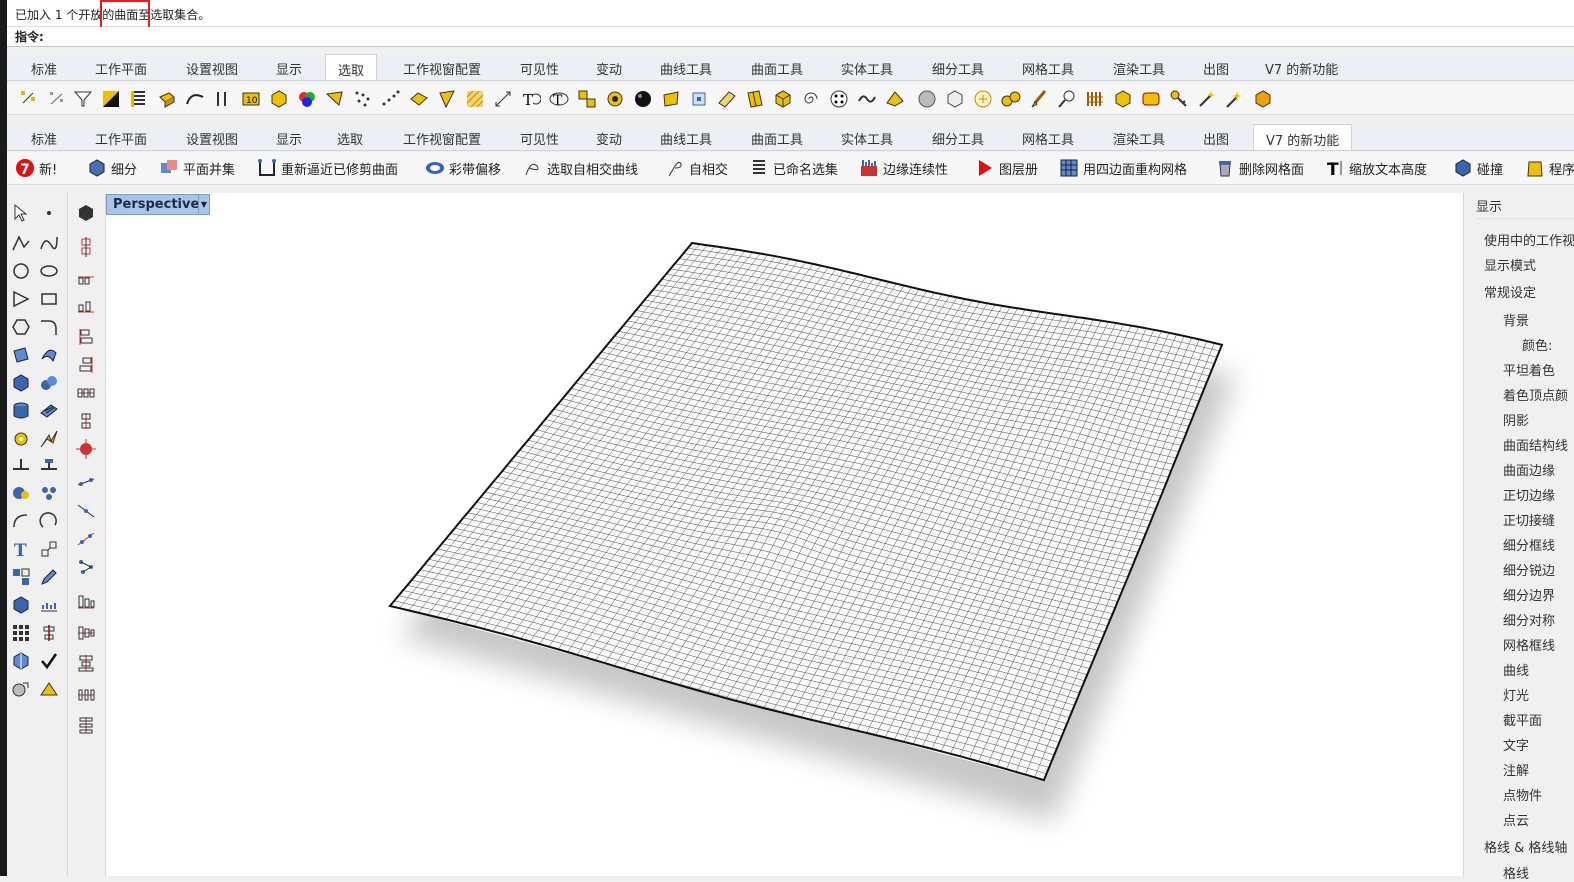  Describe the element at coordinates (1529, 569) in the screenshot. I see `subd-creases-setting: 细分锐边` at that location.